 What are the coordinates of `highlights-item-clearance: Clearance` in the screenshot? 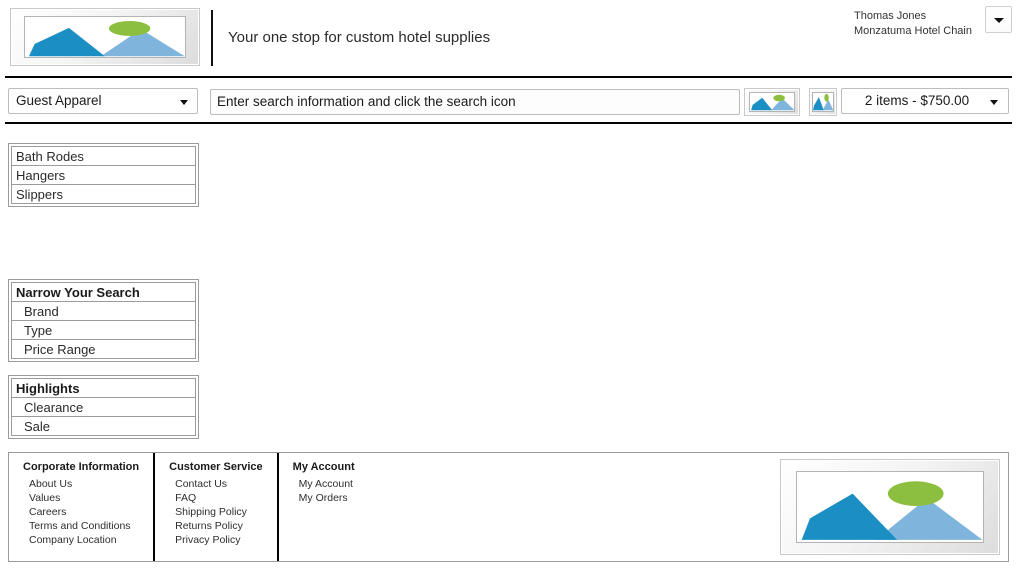 It's located at (103, 407).